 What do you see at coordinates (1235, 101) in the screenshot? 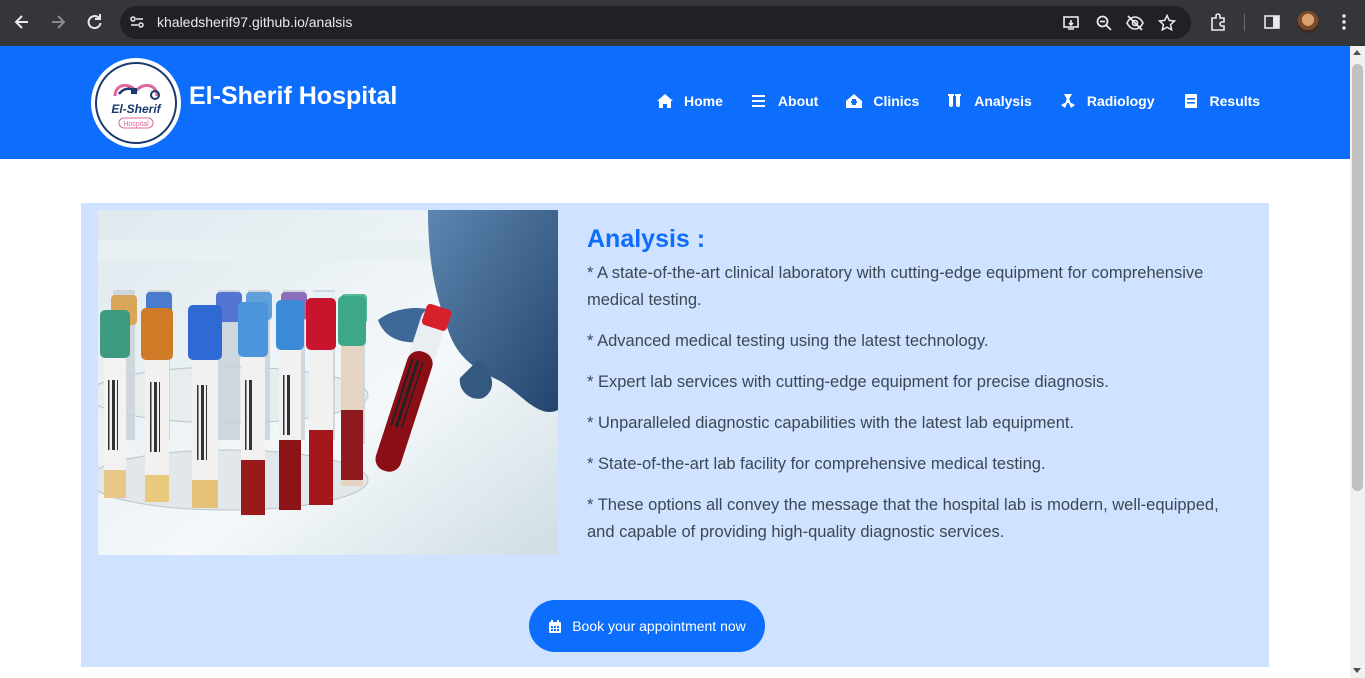
I see `nav-label: Results` at bounding box center [1235, 101].